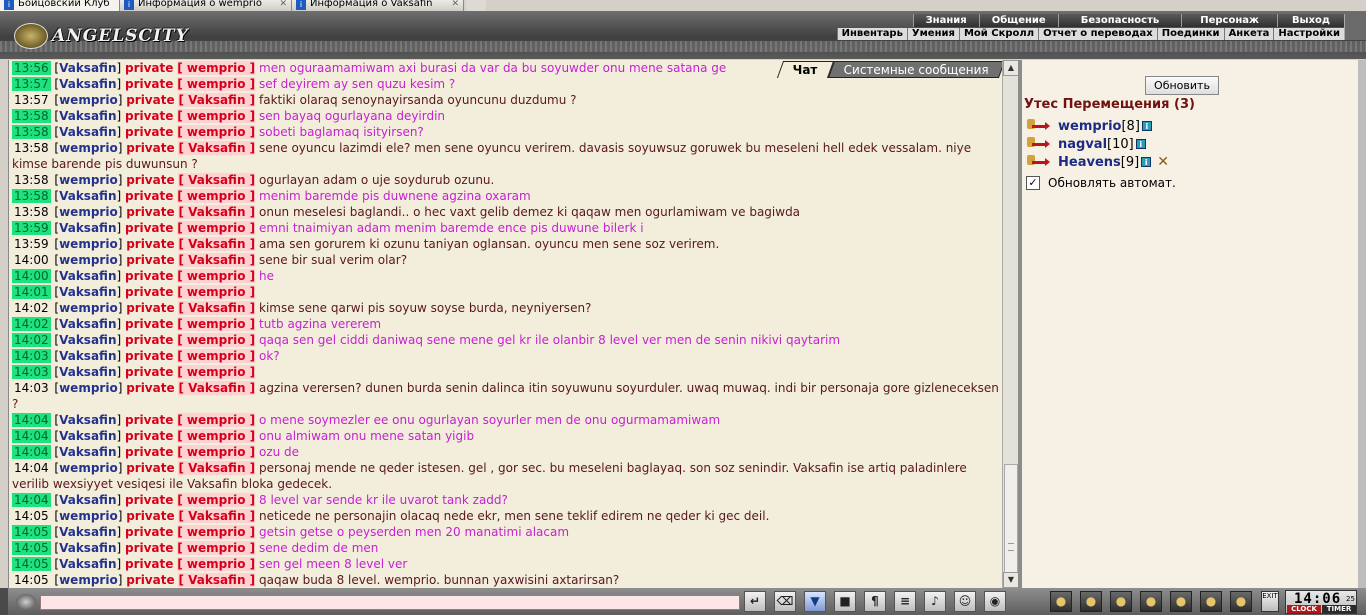 The width and height of the screenshot is (1366, 615). Describe the element at coordinates (916, 69) in the screenshot. I see `tab-system-messages: Системные сообщения` at that location.